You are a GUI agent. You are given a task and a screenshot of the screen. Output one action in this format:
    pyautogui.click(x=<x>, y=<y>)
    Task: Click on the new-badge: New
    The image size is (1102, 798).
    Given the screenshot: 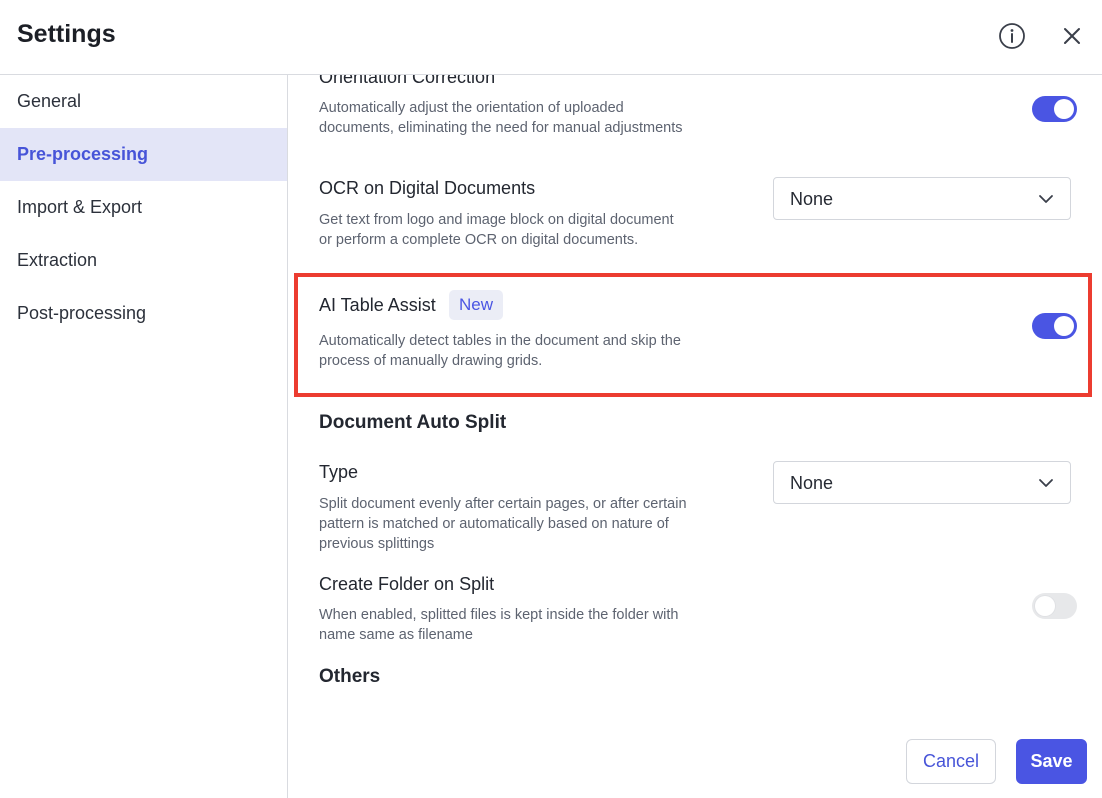 What is the action you would take?
    pyautogui.click(x=476, y=305)
    